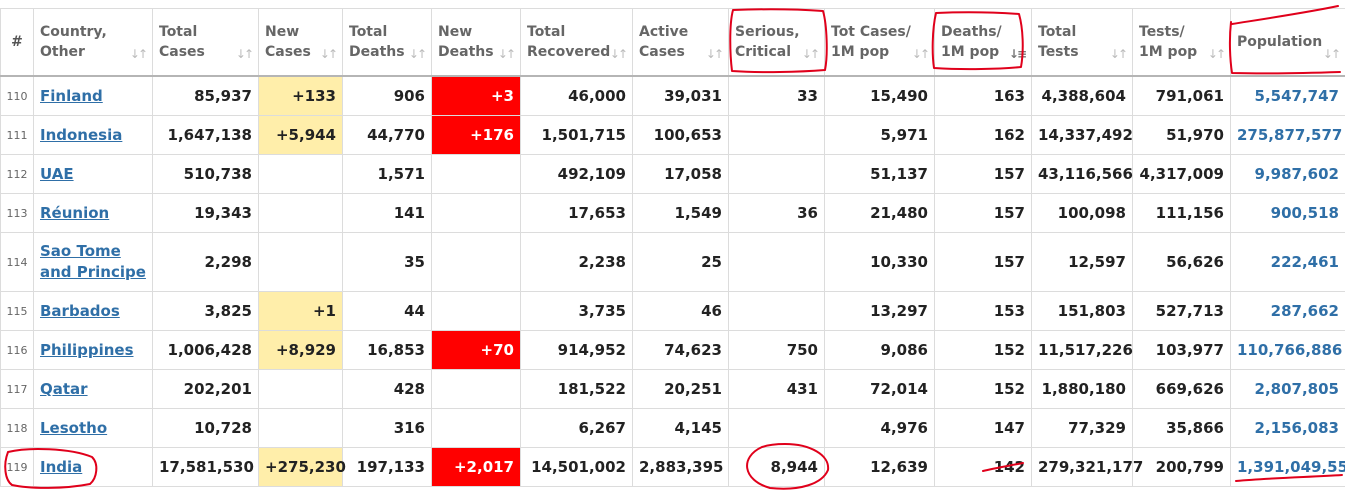 This screenshot has height=494, width=1345. I want to click on country-link: Finland, so click(71, 96).